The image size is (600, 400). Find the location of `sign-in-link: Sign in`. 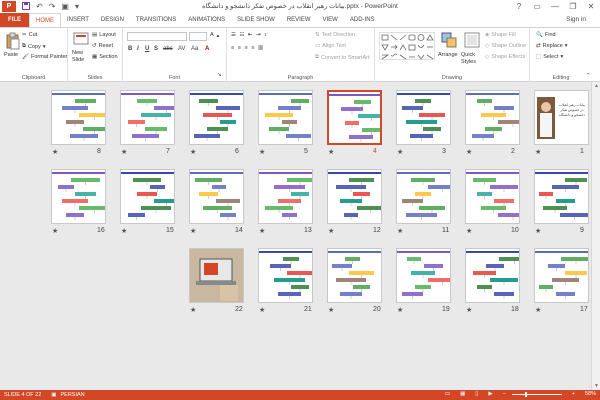

sign-in-link: Sign in is located at coordinates (576, 19).